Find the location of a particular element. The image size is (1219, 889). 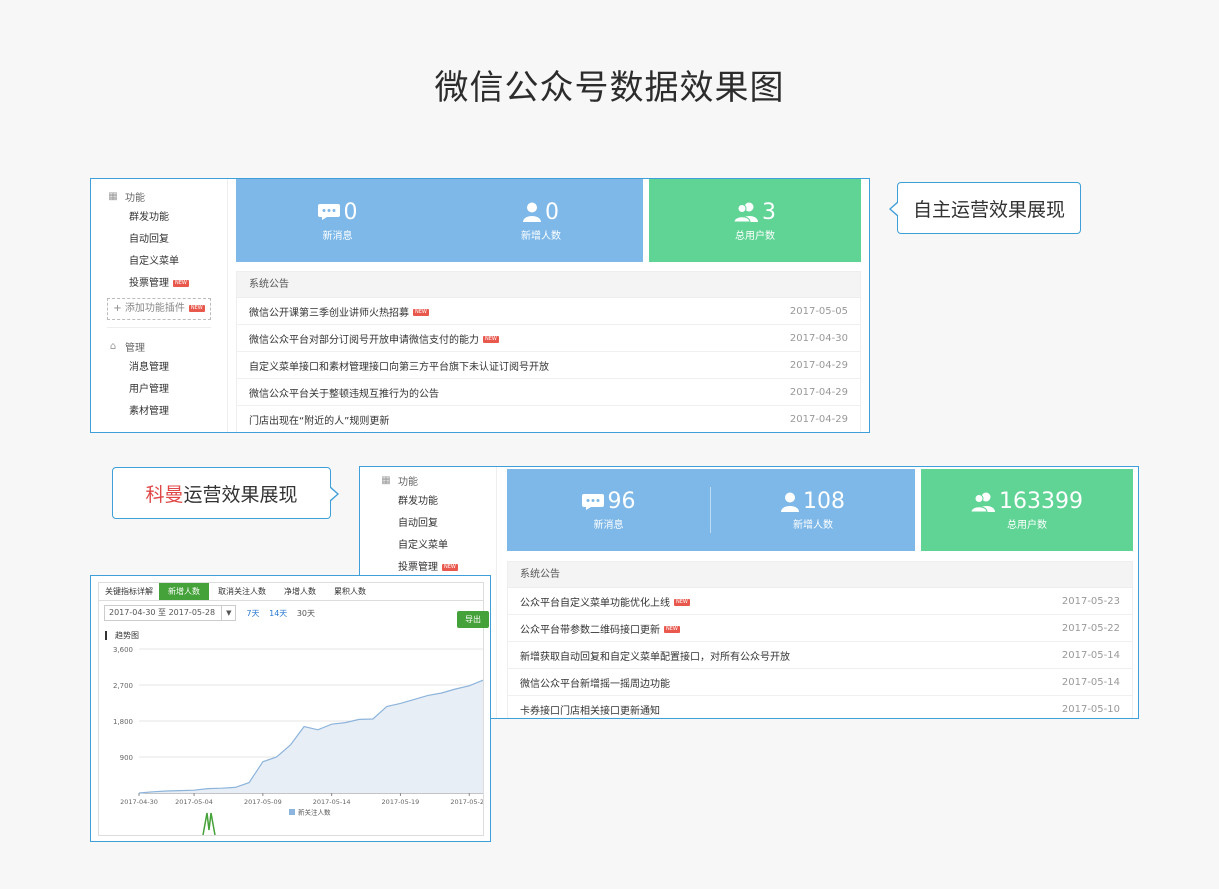

x-tick-label: 2017-05-04 is located at coordinates (194, 802).